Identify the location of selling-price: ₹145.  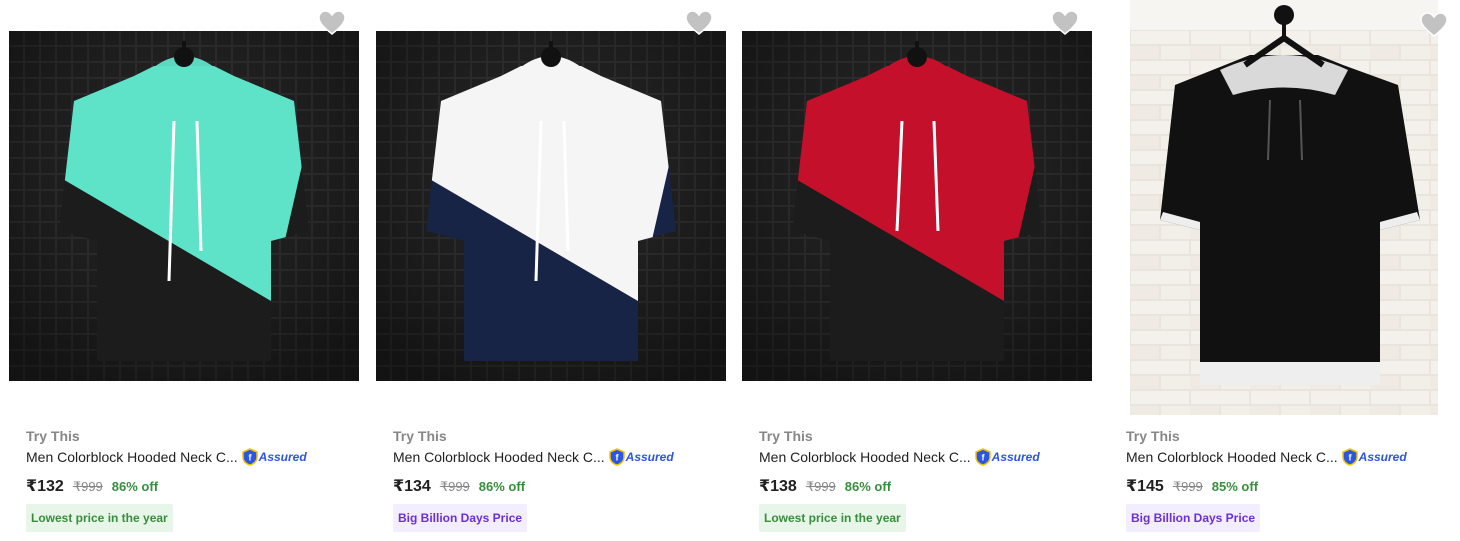
(1145, 486).